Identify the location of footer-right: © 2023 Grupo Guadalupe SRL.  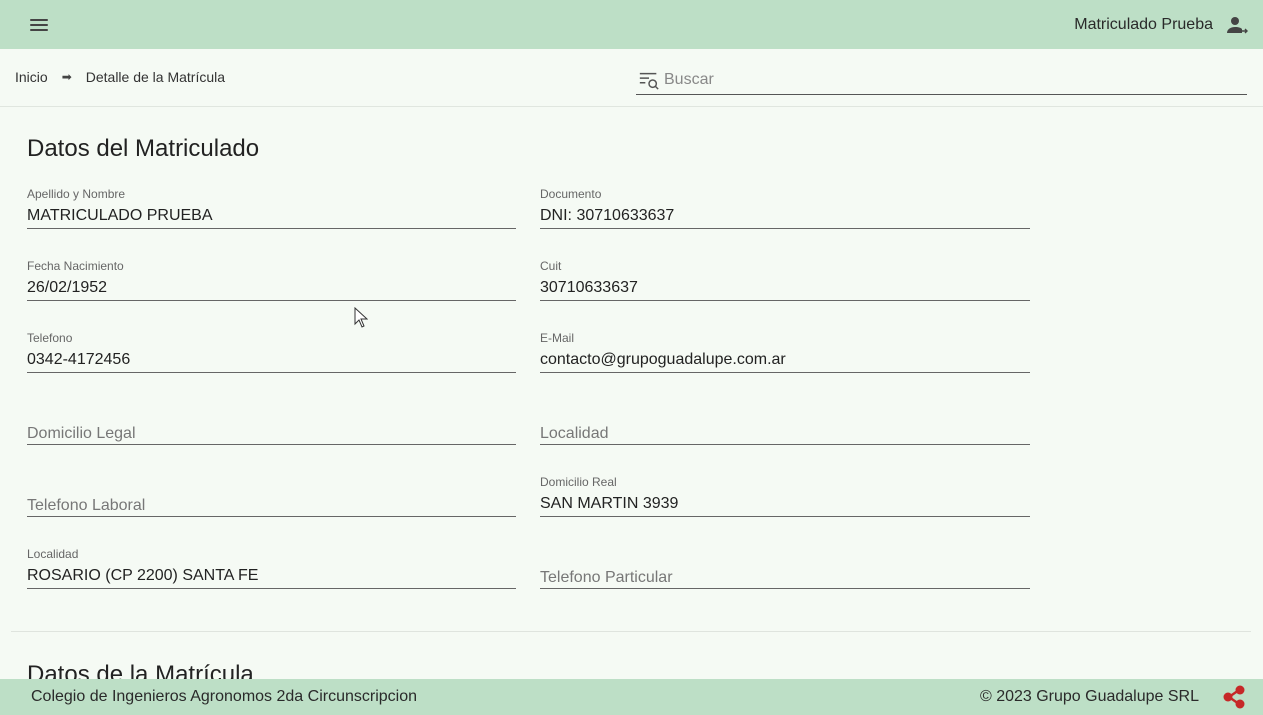
(1113, 697).